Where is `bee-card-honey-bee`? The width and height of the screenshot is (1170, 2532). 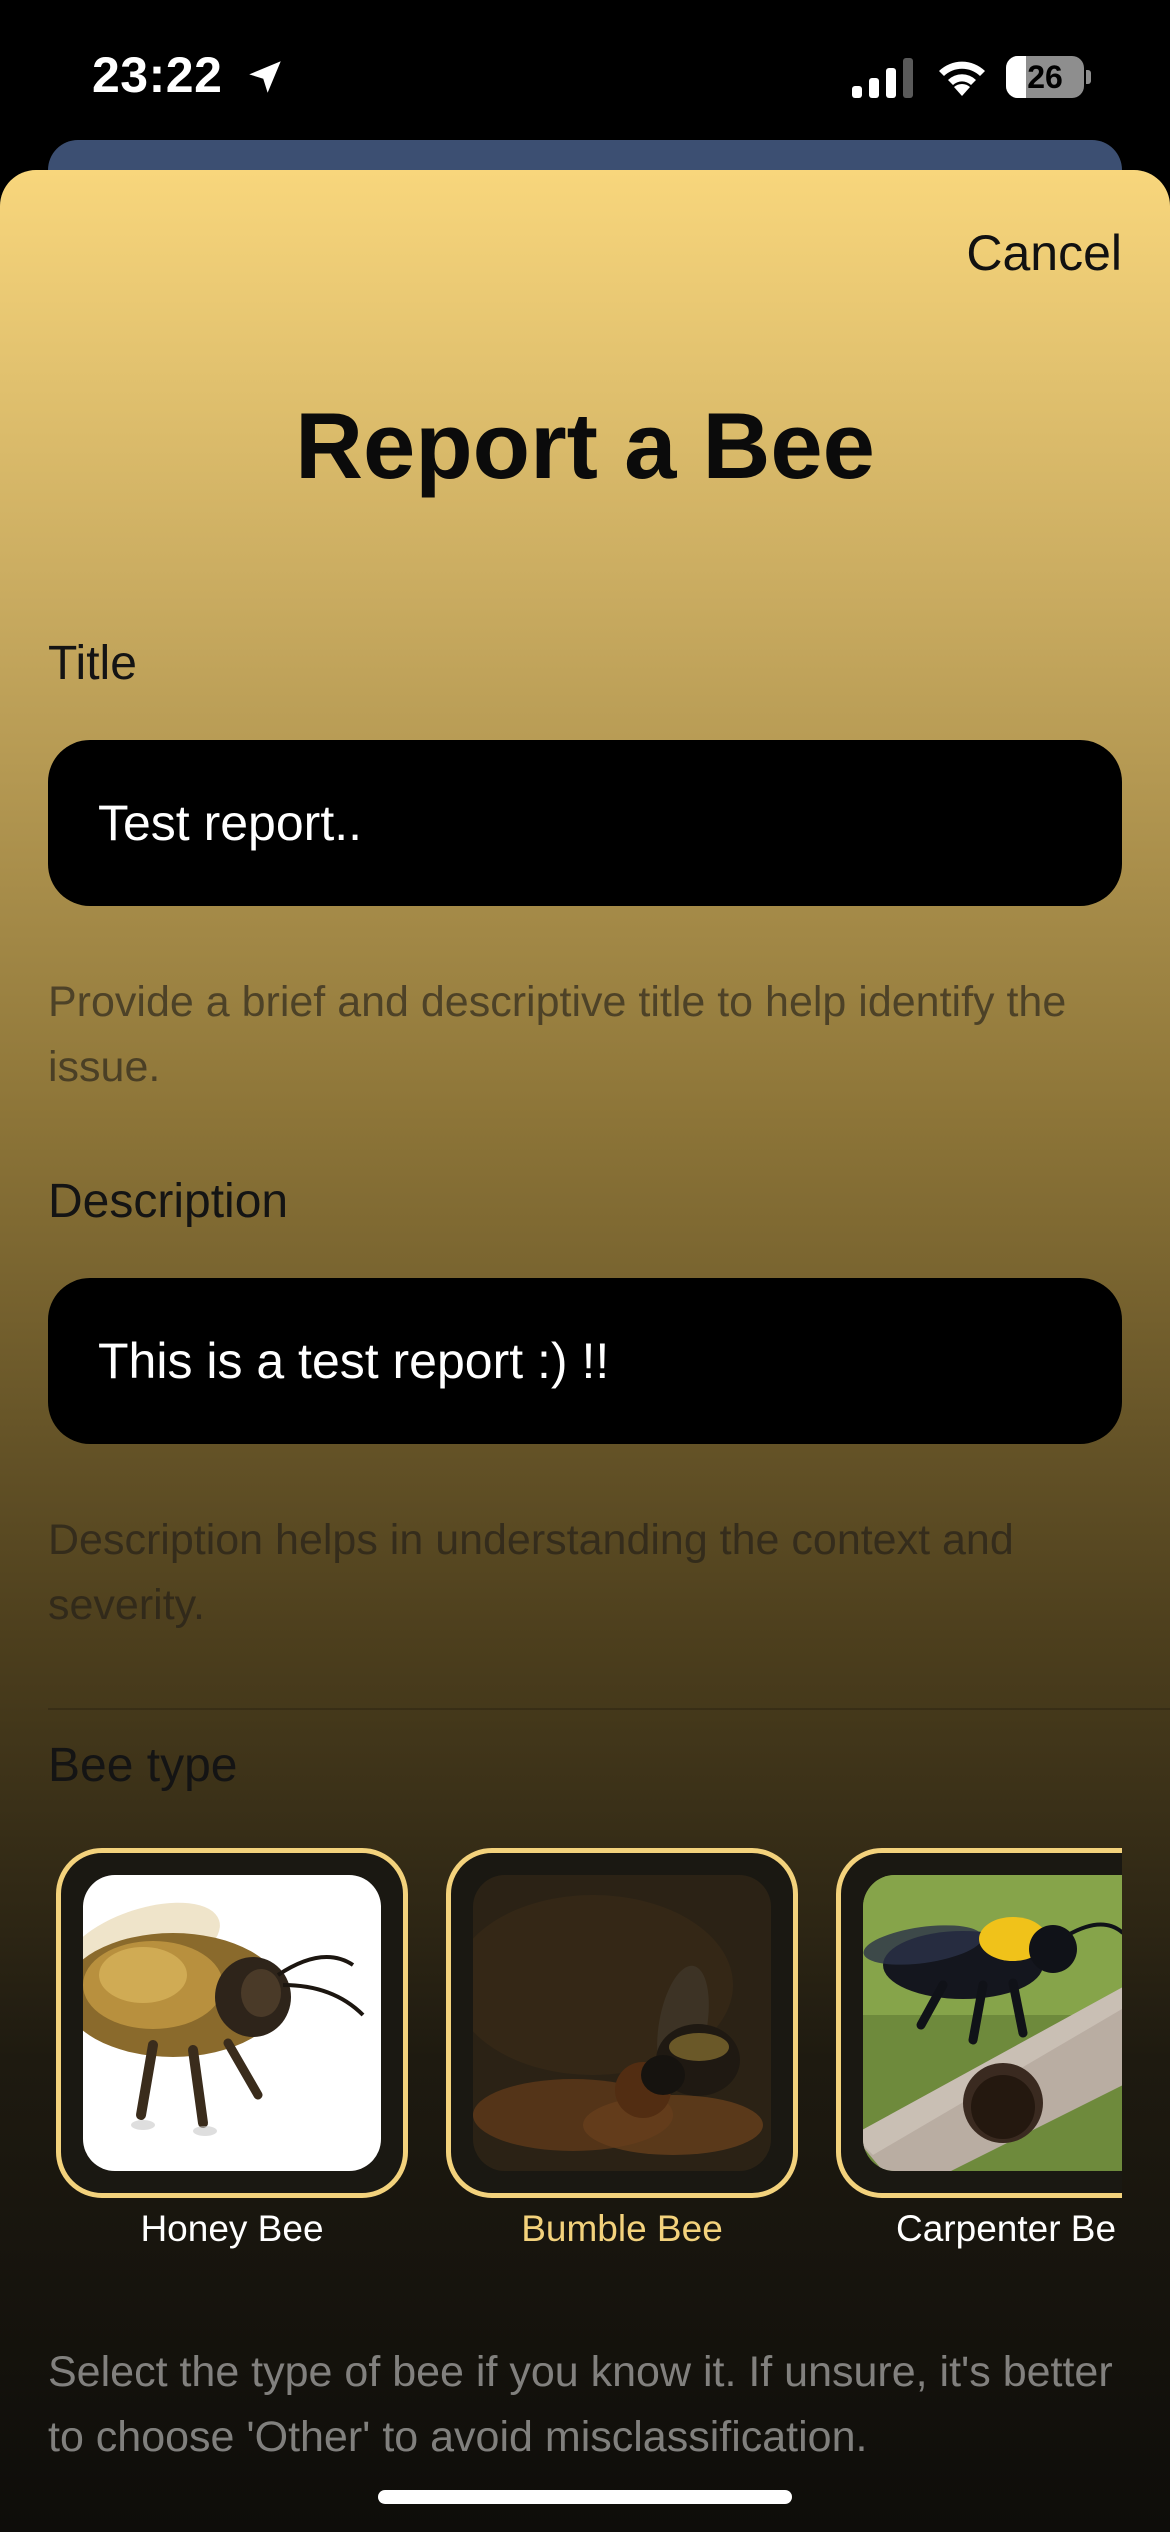
bee-card-honey-bee is located at coordinates (232, 2023).